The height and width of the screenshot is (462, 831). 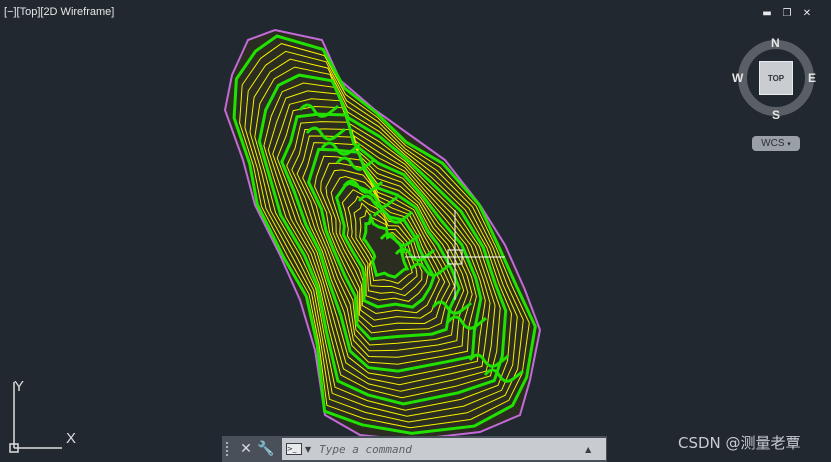 What do you see at coordinates (812, 78) in the screenshot?
I see `compass-east: E` at bounding box center [812, 78].